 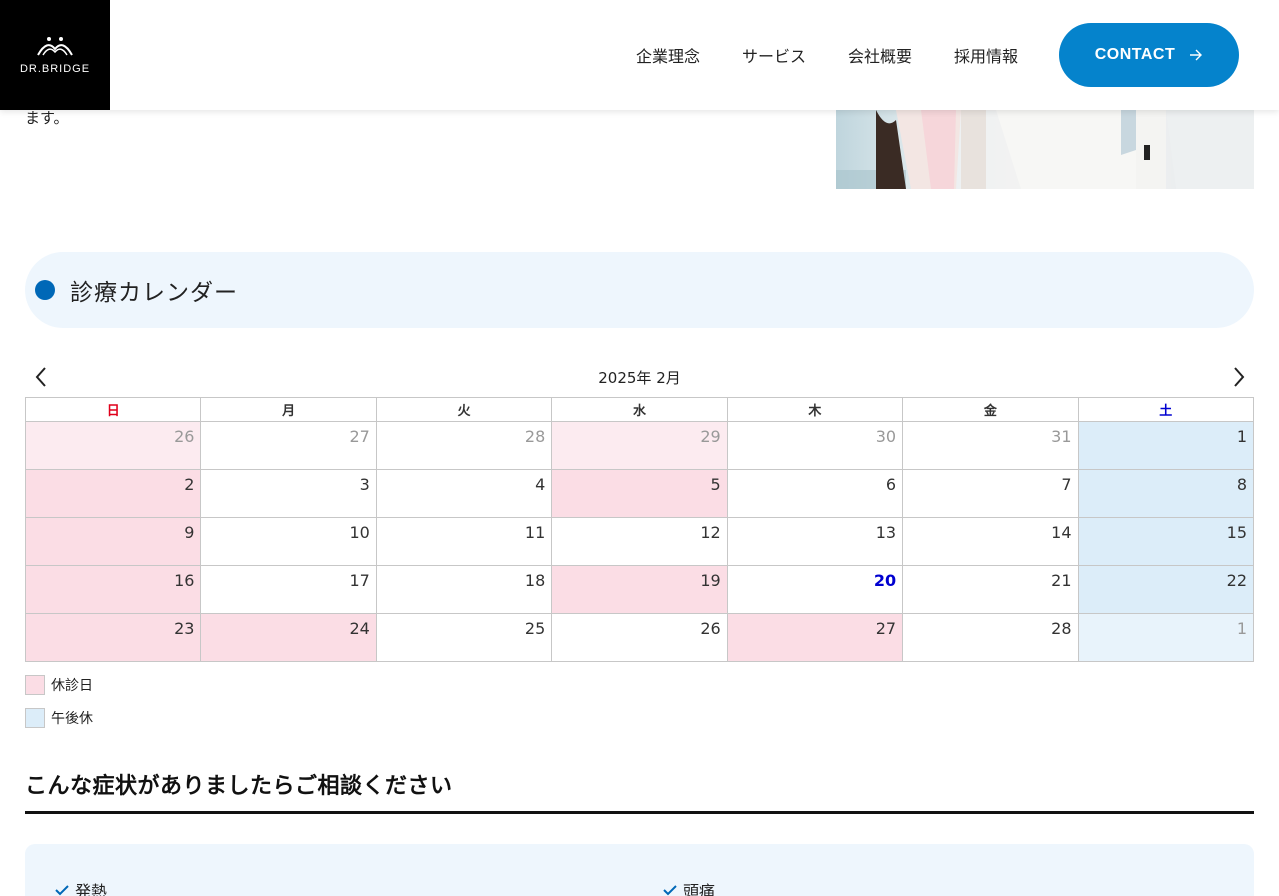 I want to click on legend-swatch-afternoon, so click(x=35, y=718).